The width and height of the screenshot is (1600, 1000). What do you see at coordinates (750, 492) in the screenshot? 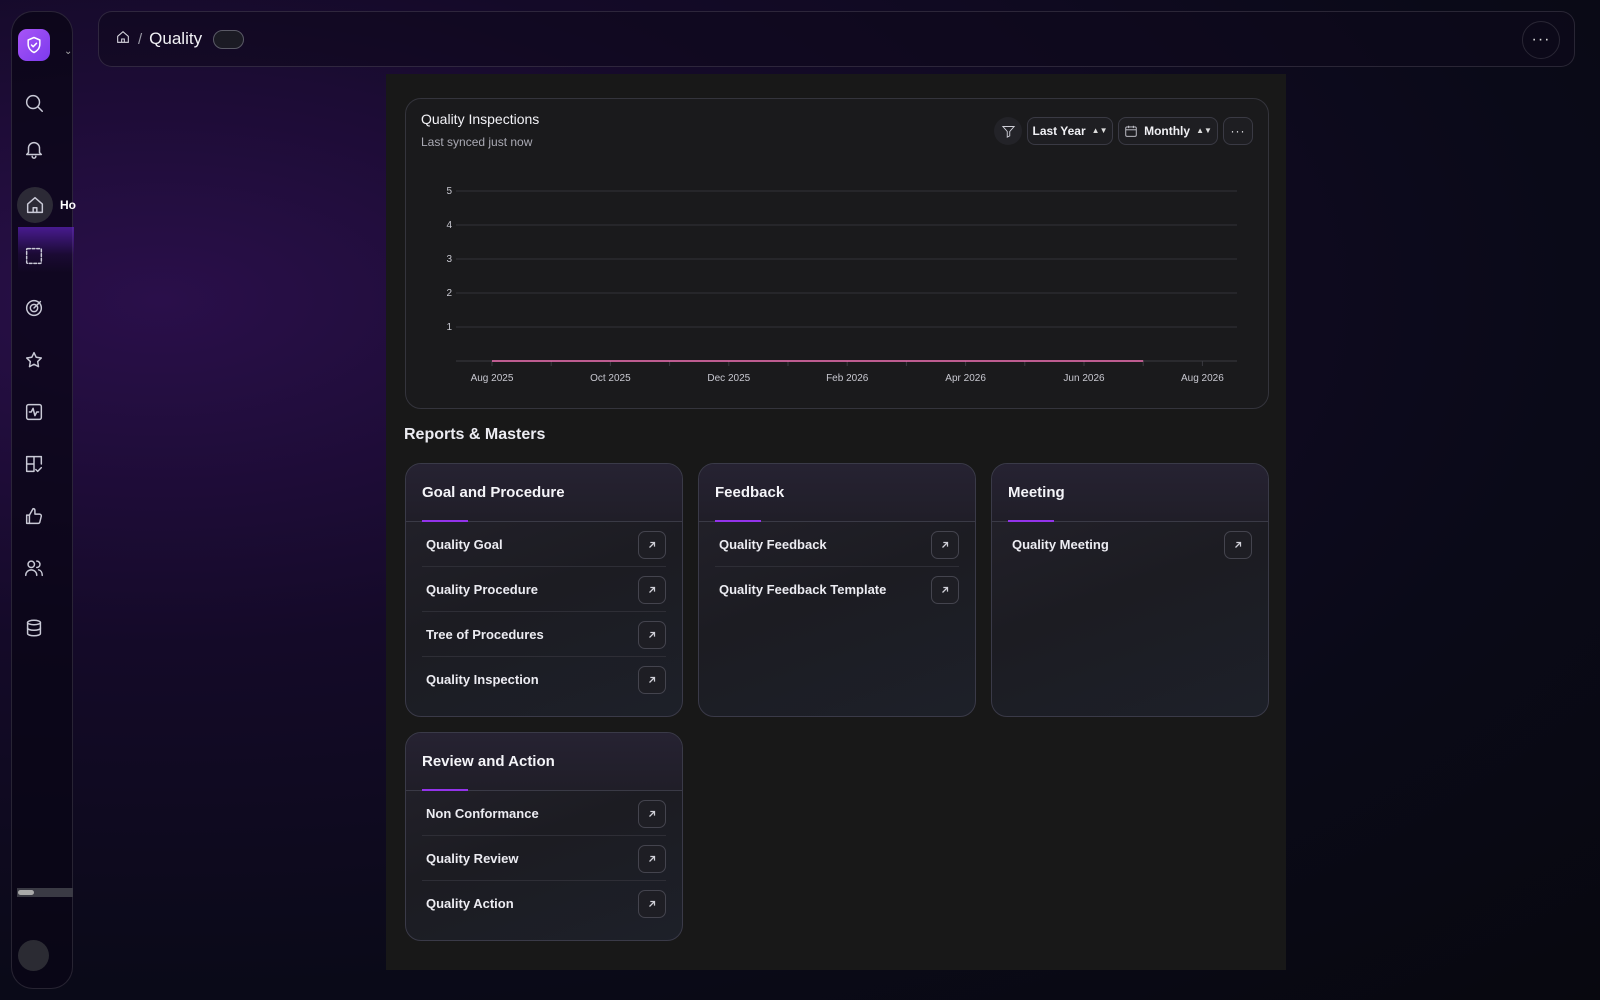
I see `card-title: Feedback` at bounding box center [750, 492].